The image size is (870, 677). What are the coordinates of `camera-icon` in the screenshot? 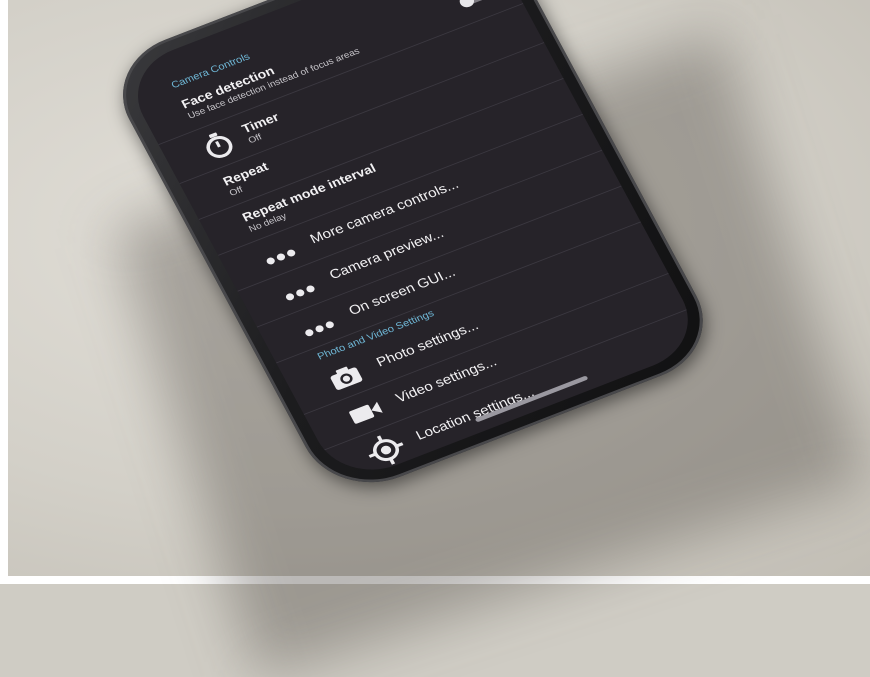 It's located at (346, 378).